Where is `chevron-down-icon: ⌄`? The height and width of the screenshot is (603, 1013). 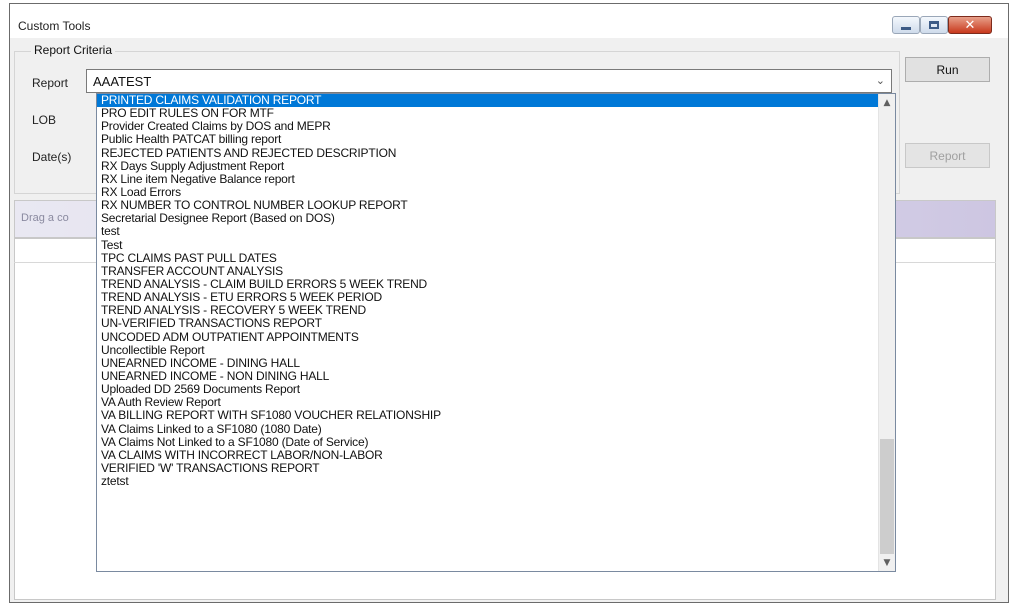 chevron-down-icon: ⌄ is located at coordinates (880, 80).